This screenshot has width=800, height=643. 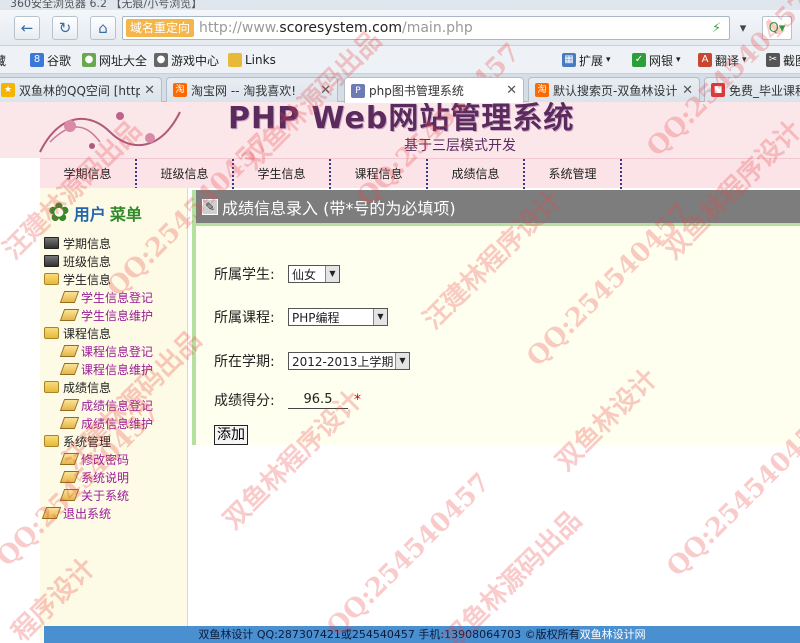 What do you see at coordinates (210, 206) in the screenshot?
I see `edit-icon: ✎` at bounding box center [210, 206].